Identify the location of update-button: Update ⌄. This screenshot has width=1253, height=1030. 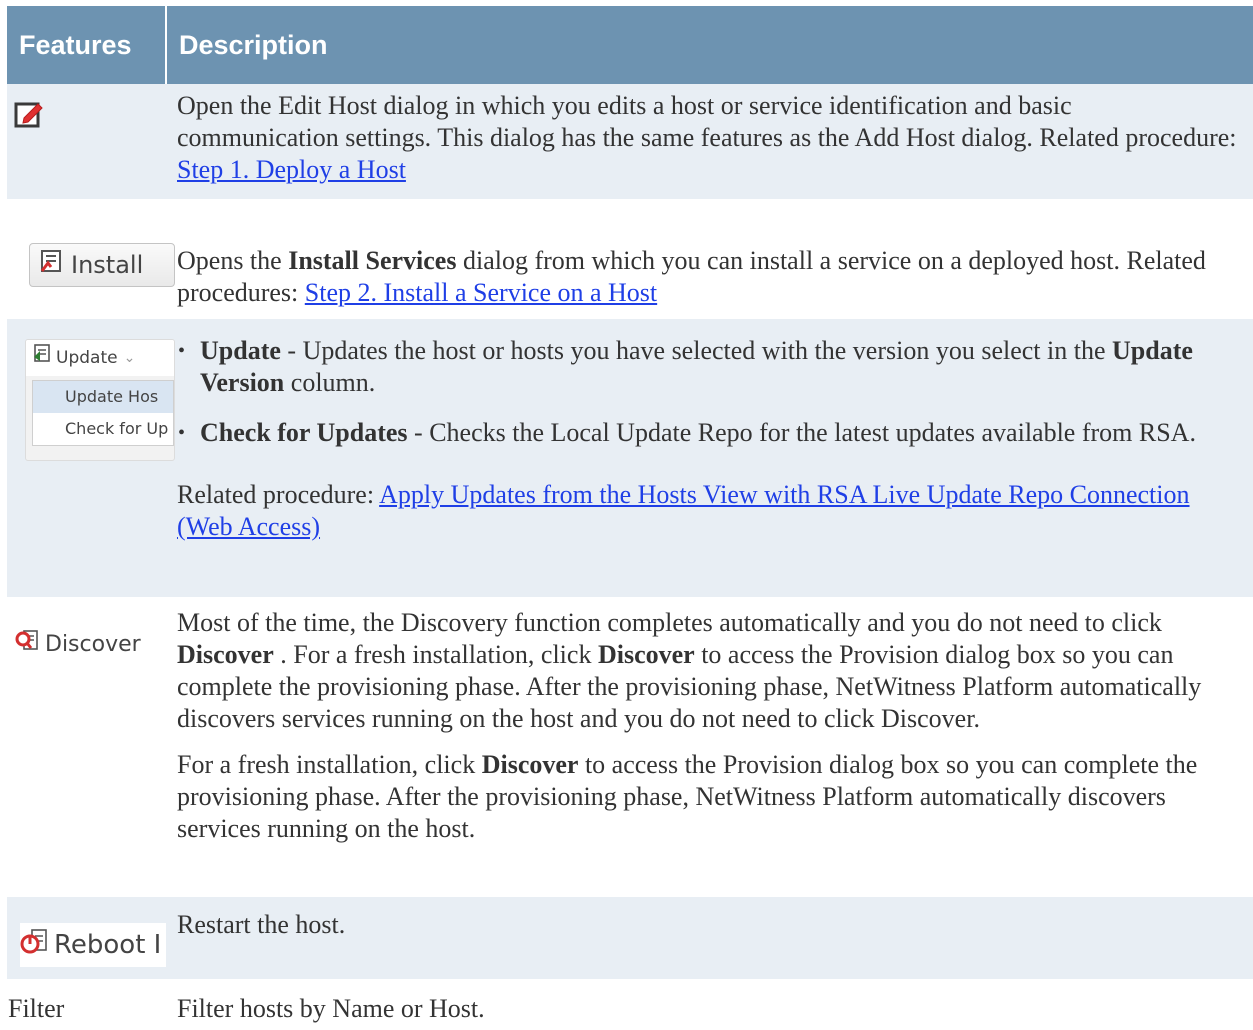
(100, 358).